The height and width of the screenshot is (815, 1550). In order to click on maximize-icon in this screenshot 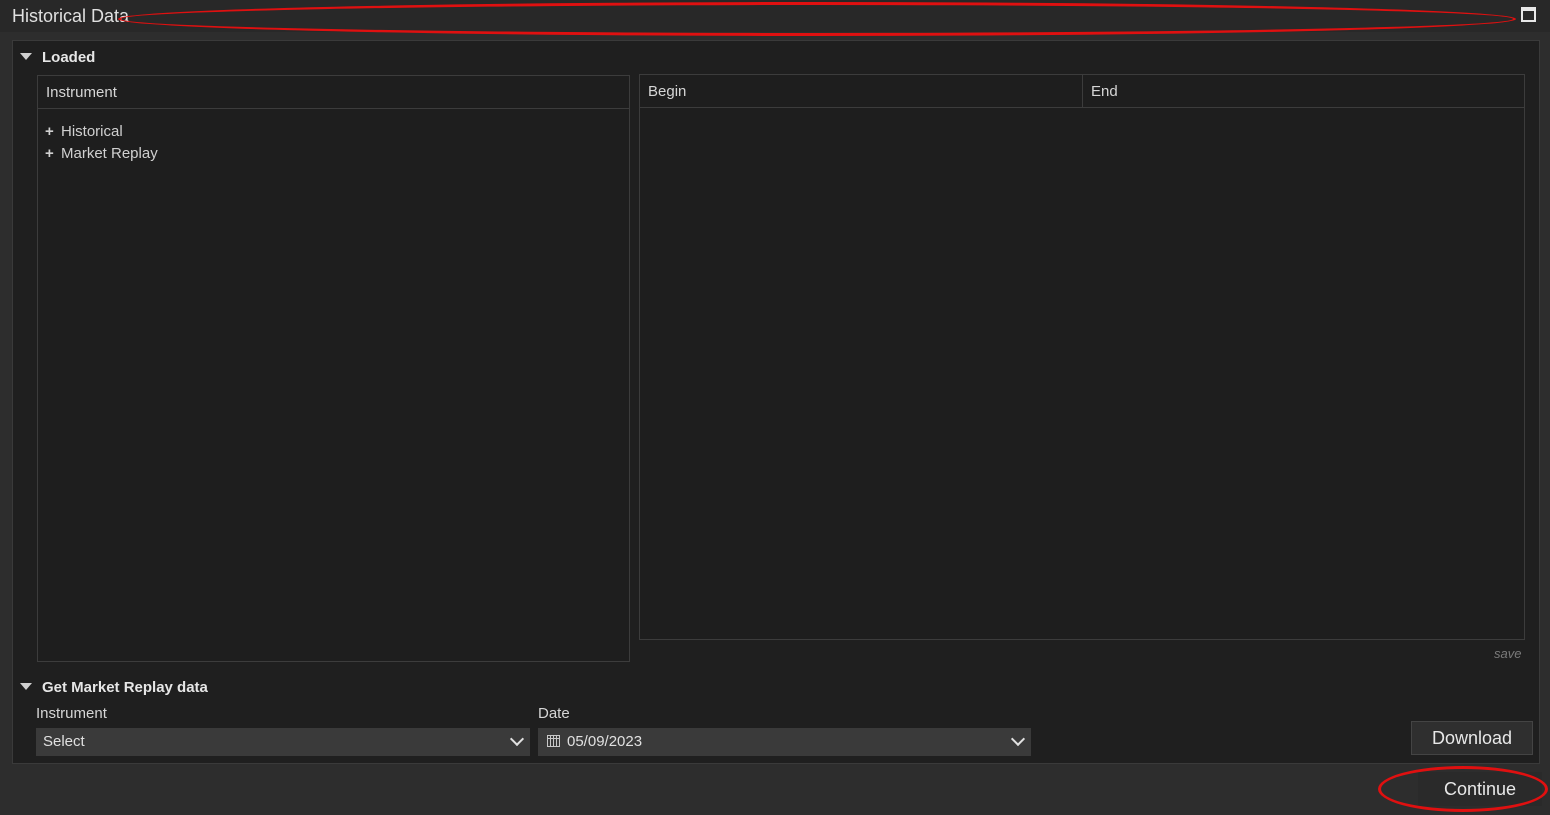, I will do `click(1528, 14)`.